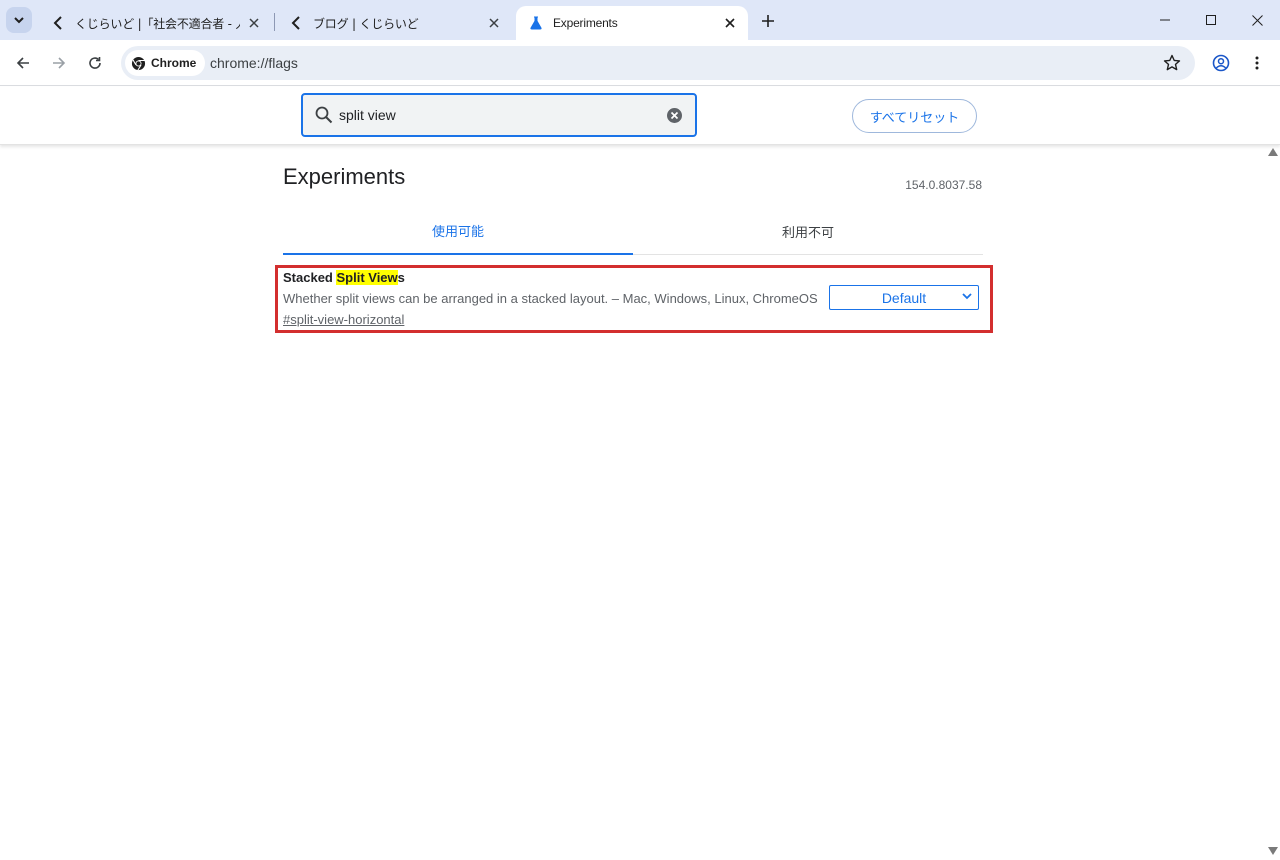 Image resolution: width=1280 pixels, height=860 pixels. I want to click on plus-icon, so click(768, 21).